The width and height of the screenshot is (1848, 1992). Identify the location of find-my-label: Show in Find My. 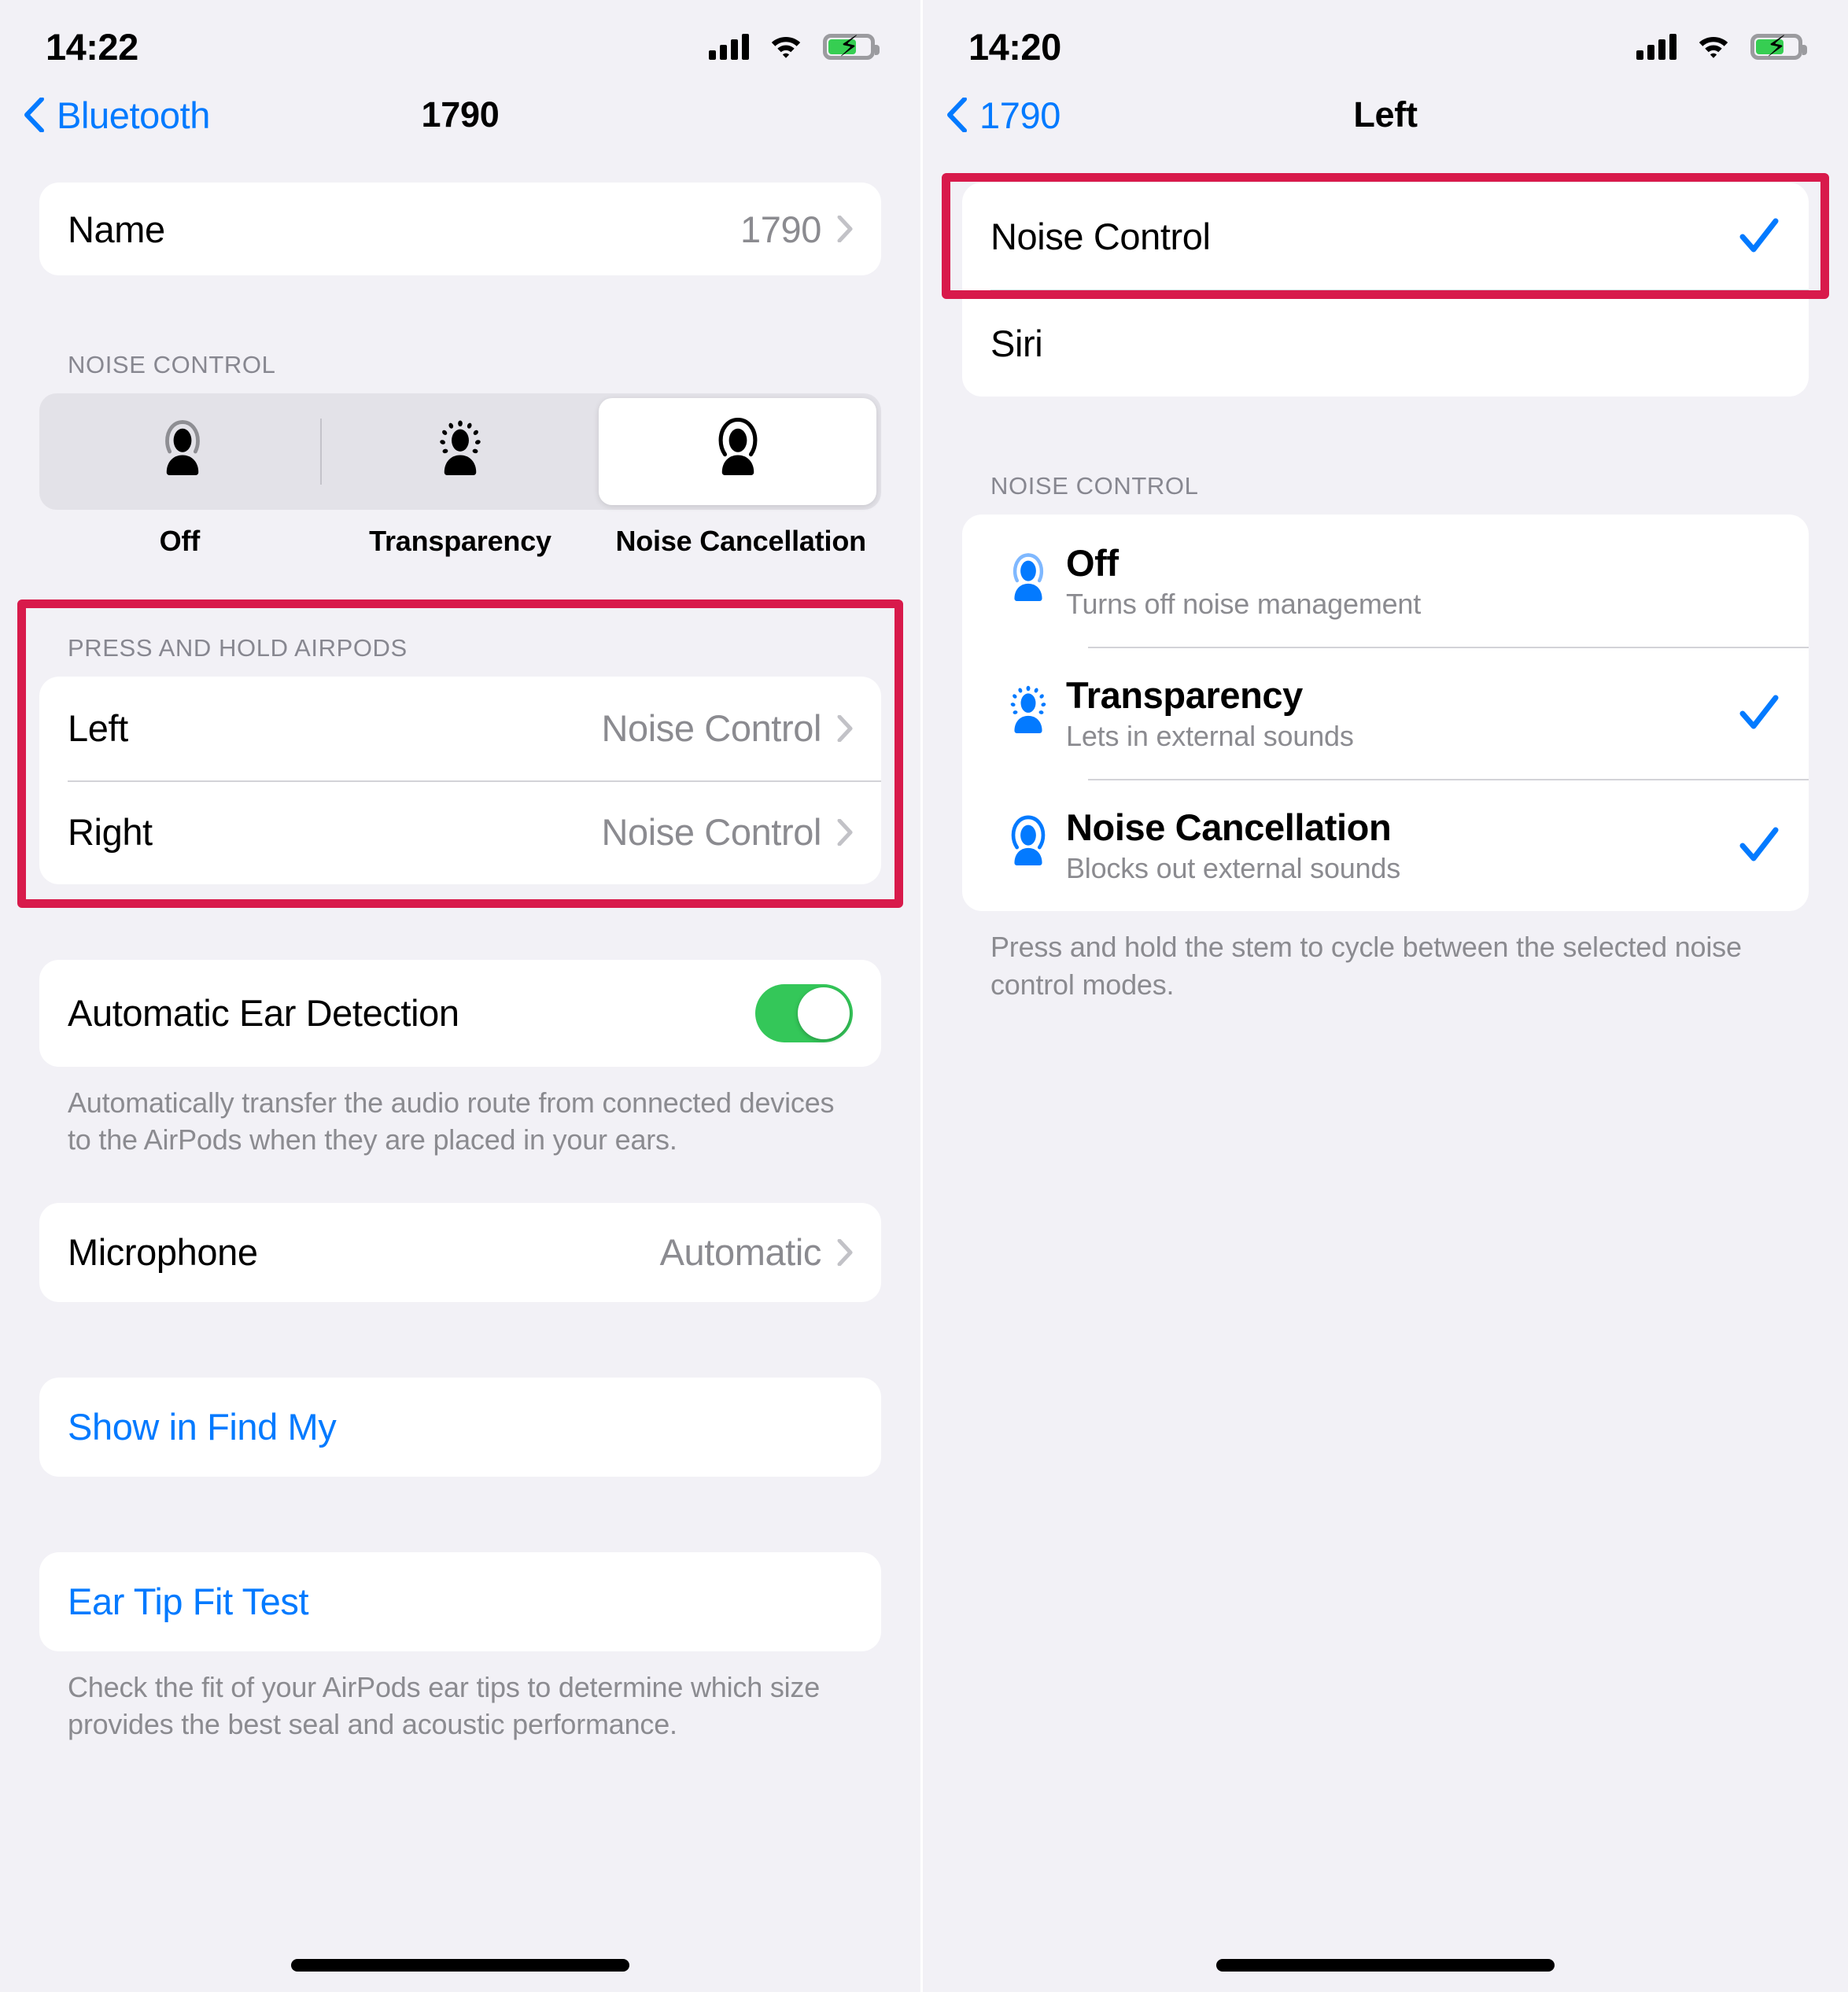
(203, 1427).